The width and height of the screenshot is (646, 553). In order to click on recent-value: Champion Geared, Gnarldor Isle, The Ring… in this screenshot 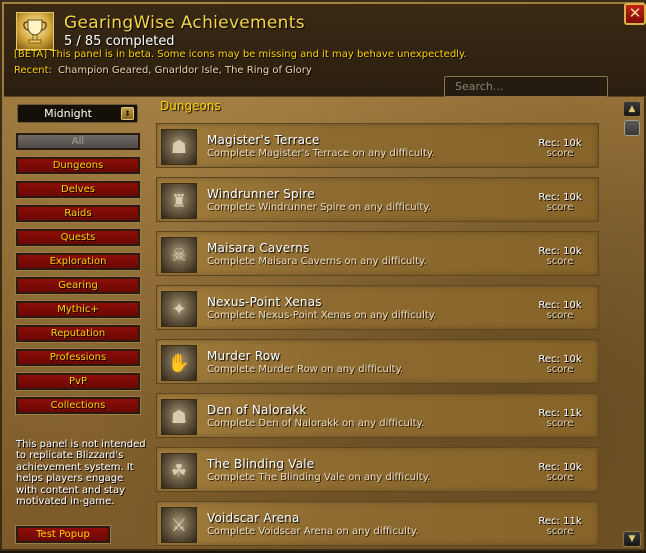, I will do `click(184, 70)`.